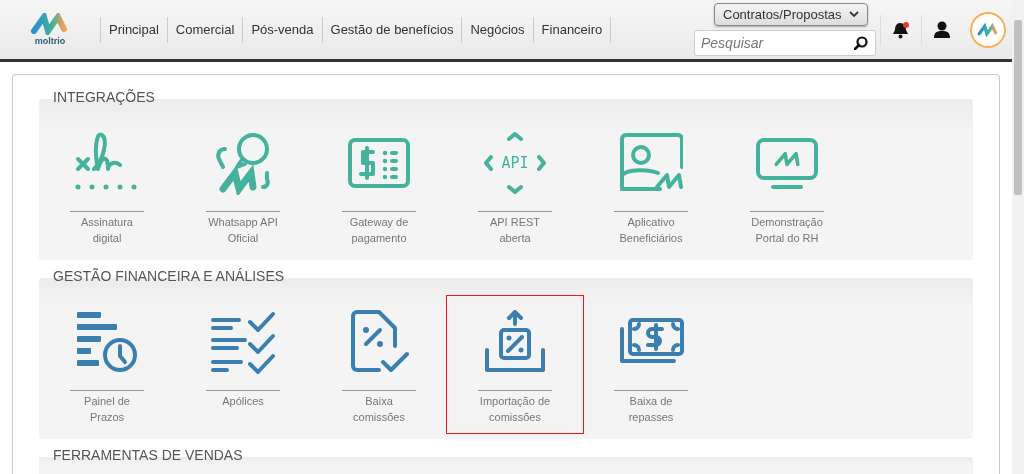 The image size is (1024, 474). I want to click on tile-label: Apólices, so click(243, 401).